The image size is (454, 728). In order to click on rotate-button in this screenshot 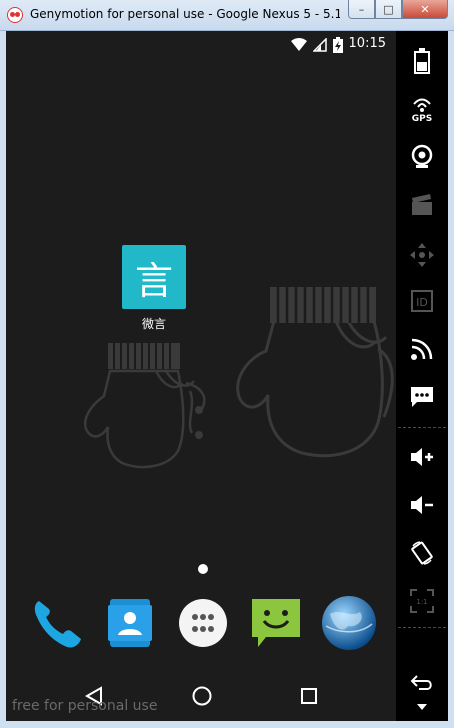, I will do `click(422, 553)`.